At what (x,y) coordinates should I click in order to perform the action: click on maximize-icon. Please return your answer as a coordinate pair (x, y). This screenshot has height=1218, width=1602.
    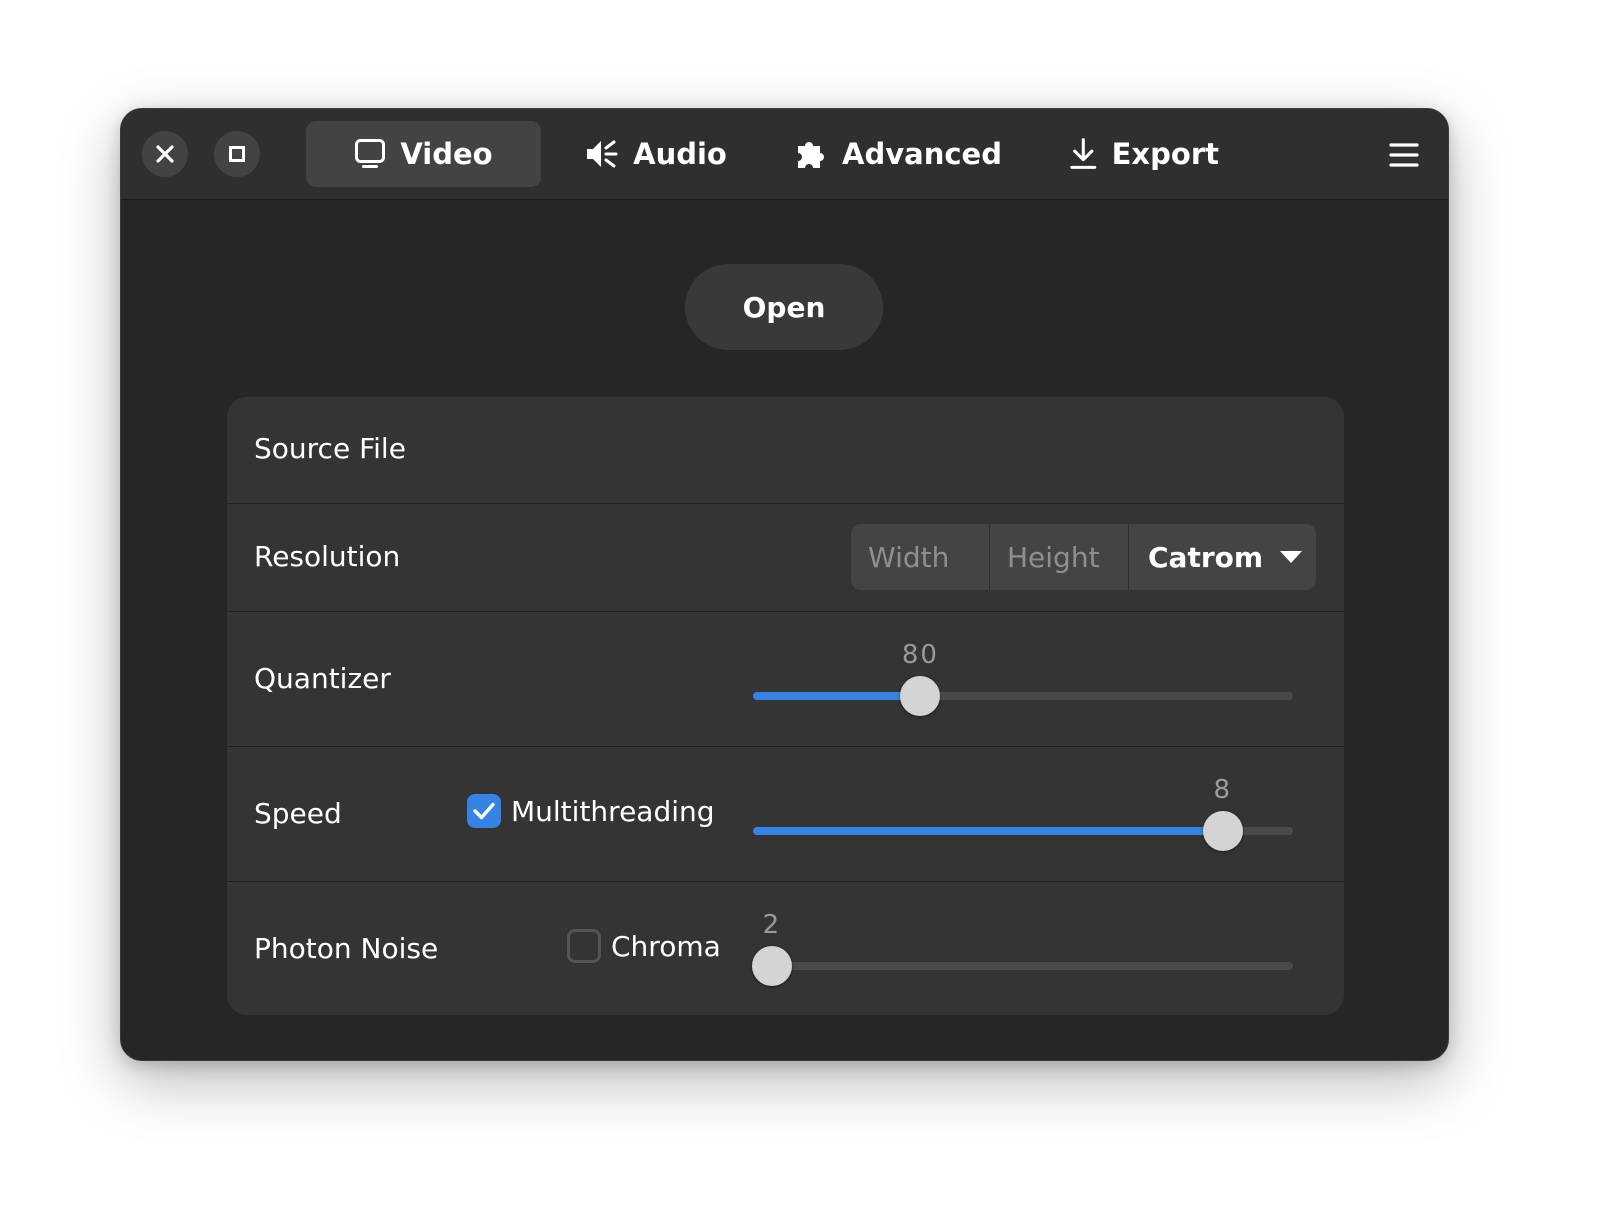
    Looking at the image, I should click on (237, 154).